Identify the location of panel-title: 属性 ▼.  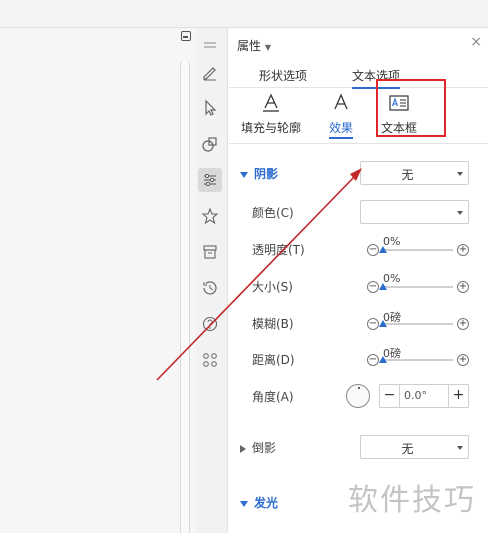
(254, 45).